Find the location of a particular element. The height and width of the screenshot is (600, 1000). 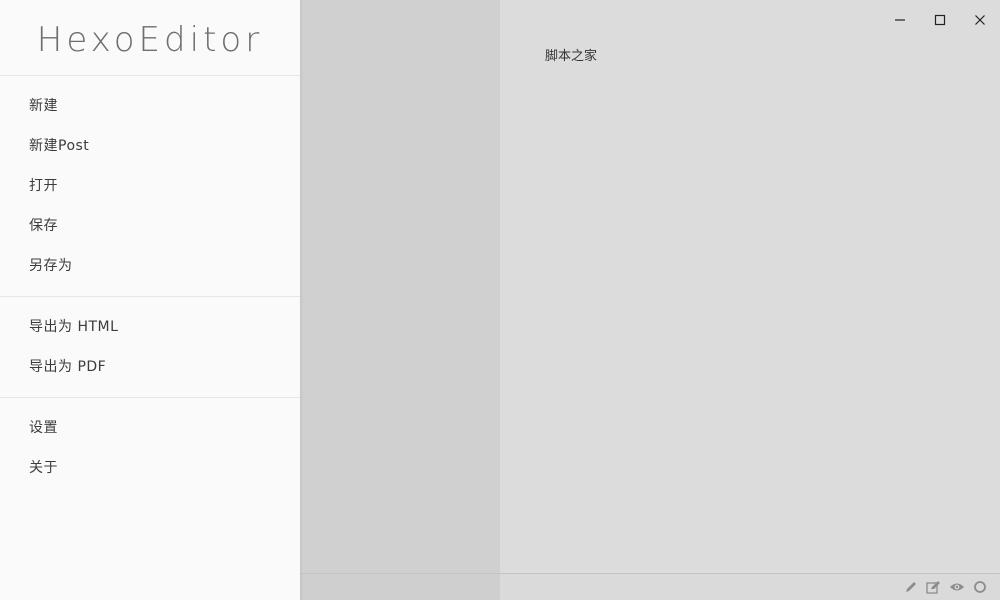

close-icon is located at coordinates (980, 20).